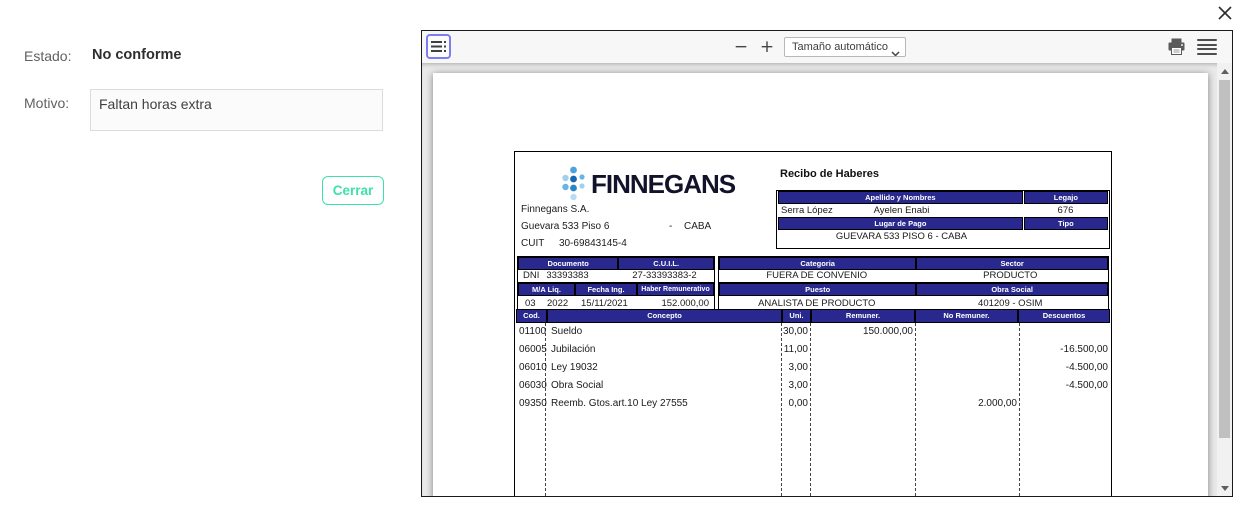  What do you see at coordinates (901, 236) in the screenshot?
I see `lugar-value: GUEVARA 533 PISO 6 - CABA` at bounding box center [901, 236].